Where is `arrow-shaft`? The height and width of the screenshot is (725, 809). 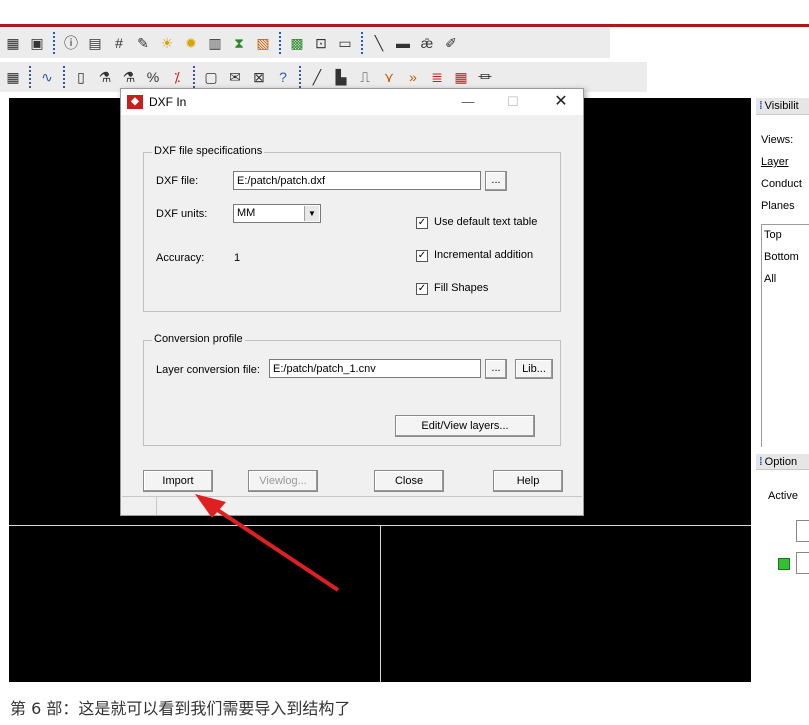
arrow-shaft is located at coordinates (274, 547).